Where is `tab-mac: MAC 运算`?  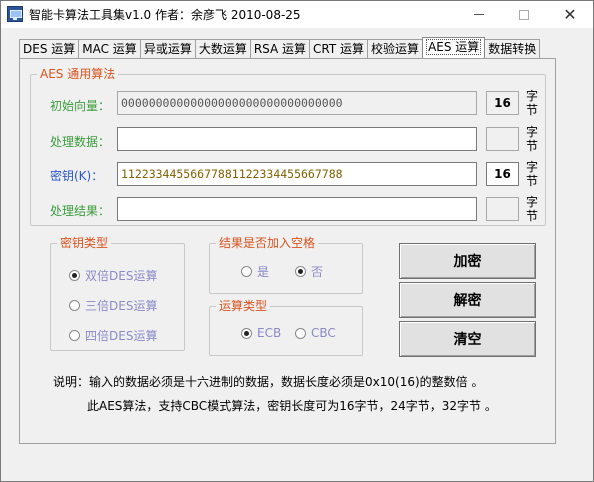 tab-mac: MAC 运算 is located at coordinates (109, 48).